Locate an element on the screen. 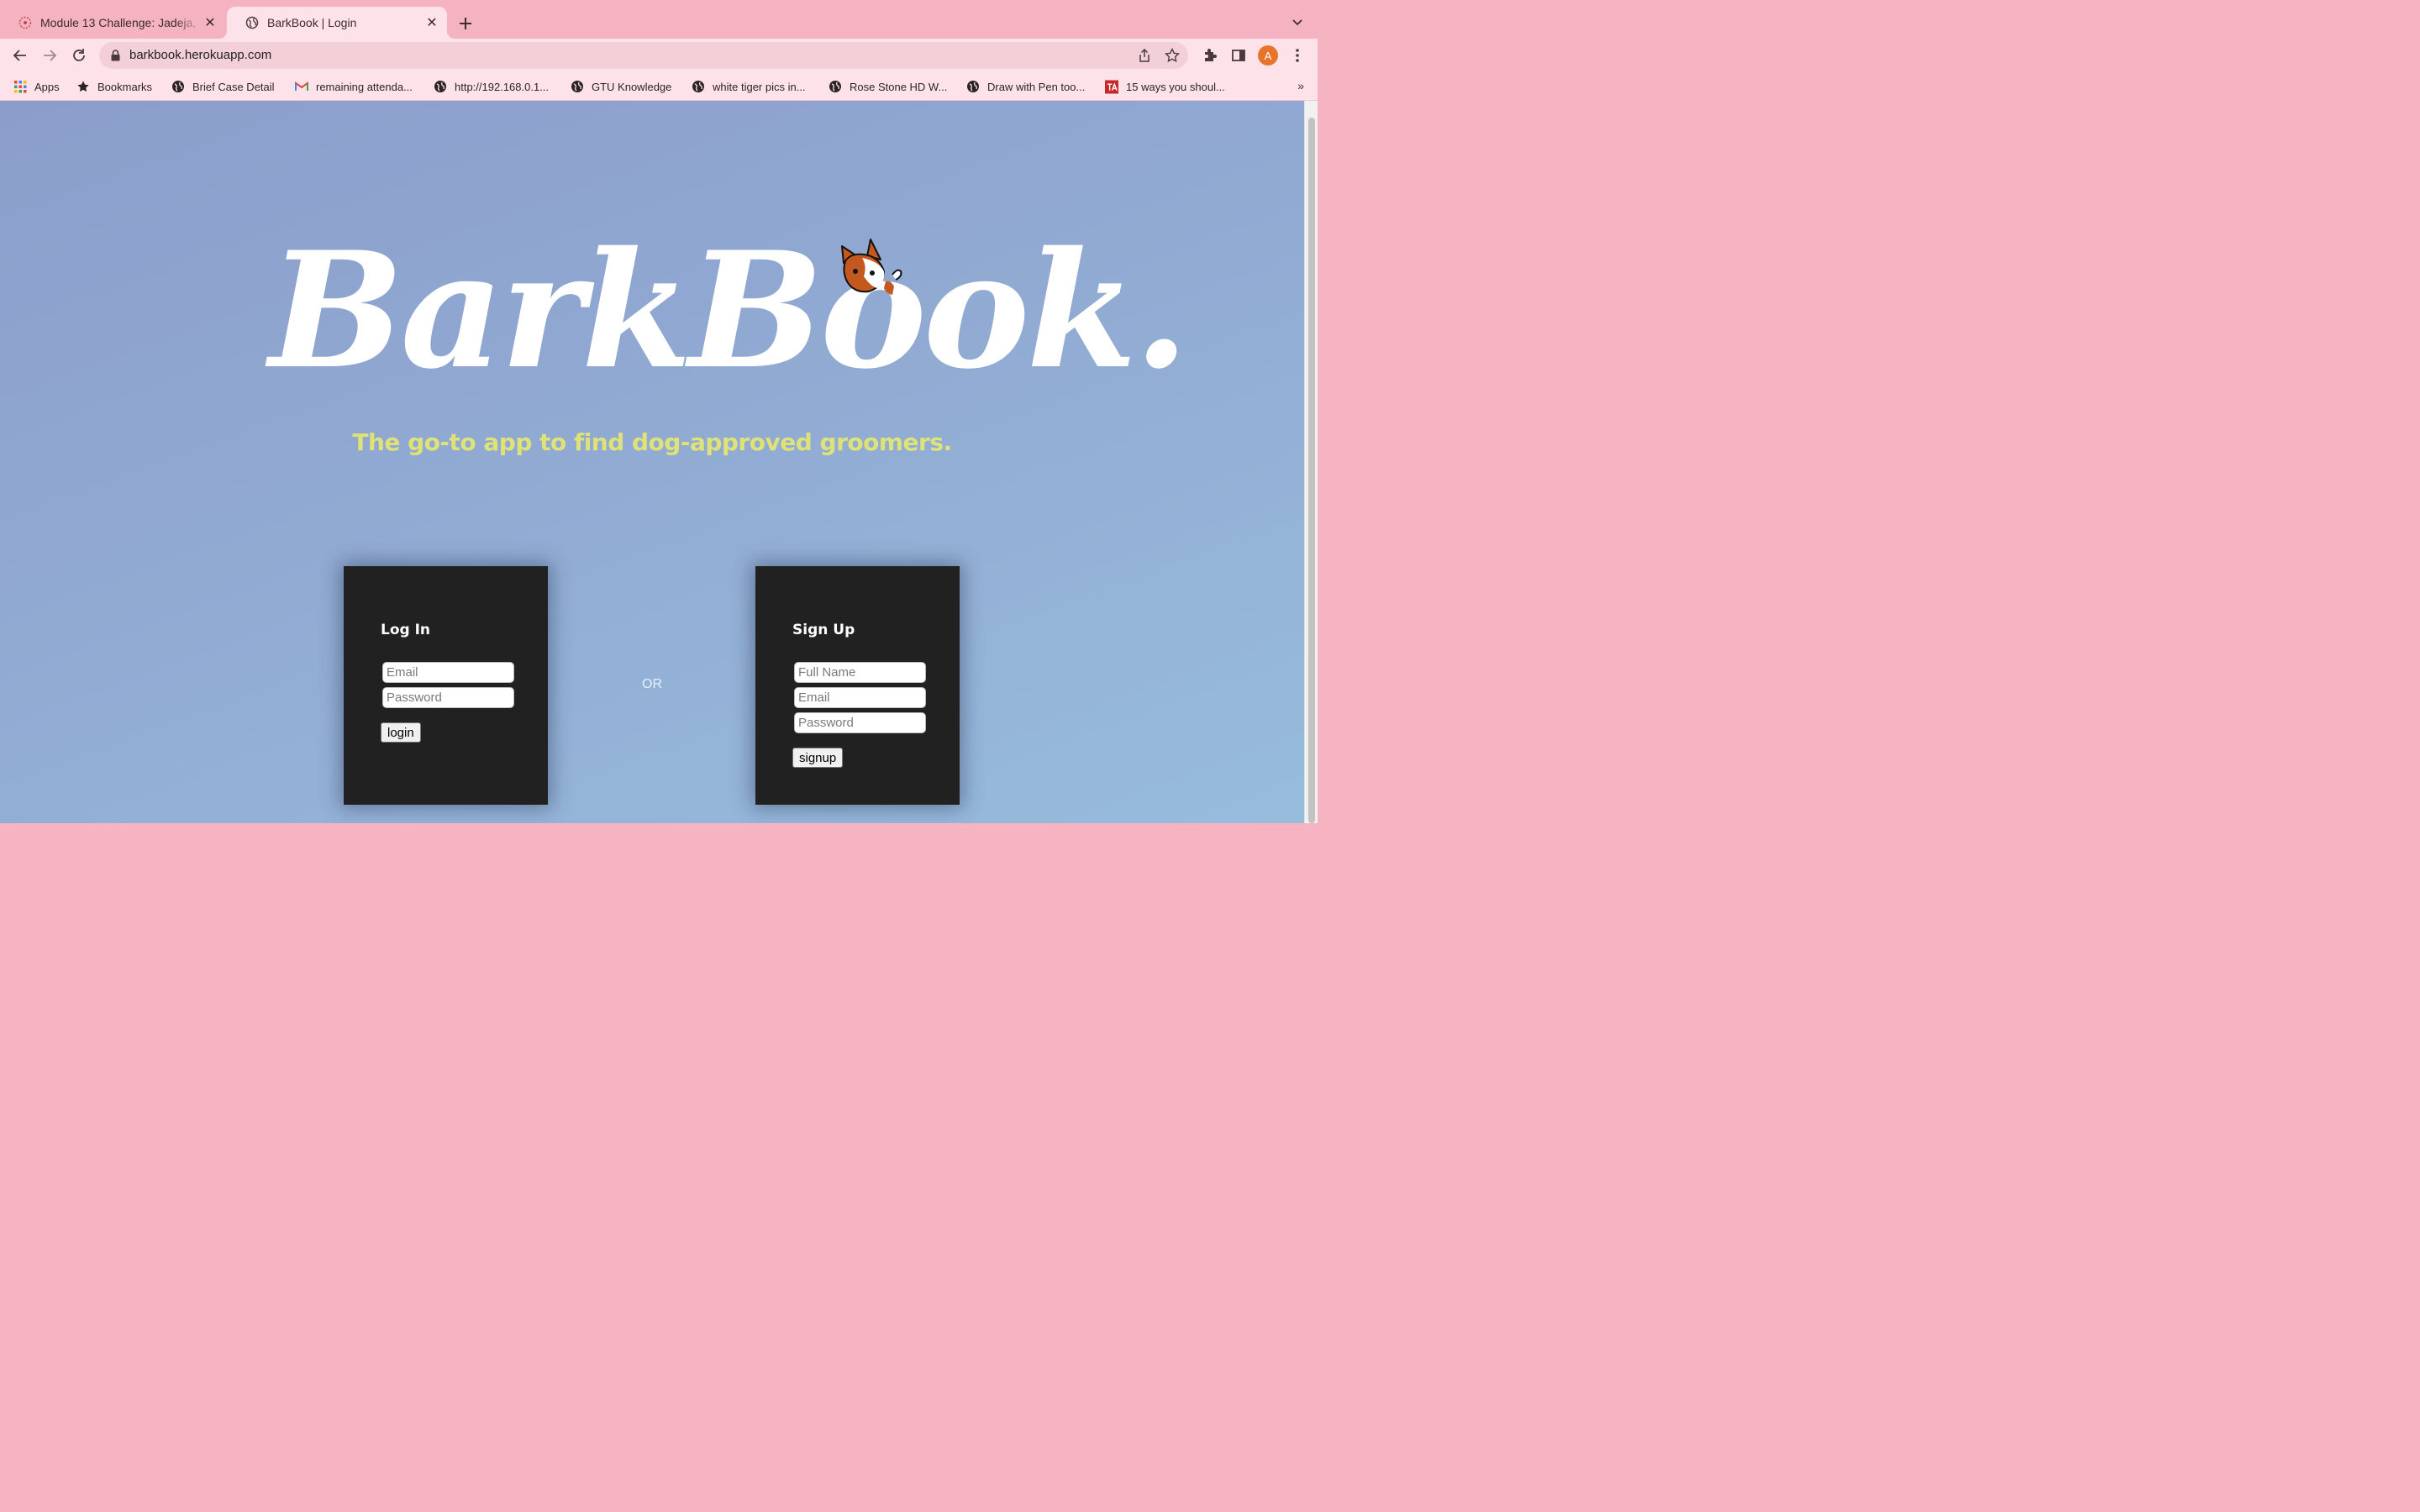 This screenshot has height=1512, width=2420. login-button: login is located at coordinates (401, 732).